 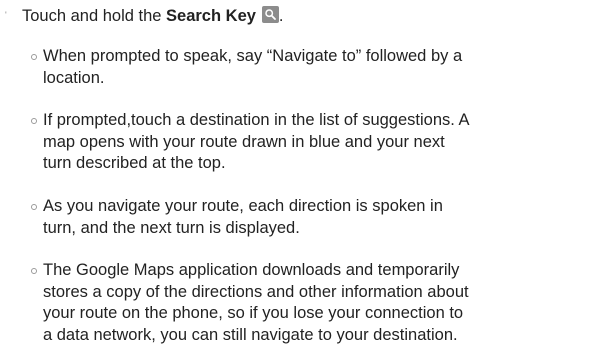 What do you see at coordinates (295, 16) in the screenshot?
I see `main-step: ' Touch and hold the Search Key.` at bounding box center [295, 16].